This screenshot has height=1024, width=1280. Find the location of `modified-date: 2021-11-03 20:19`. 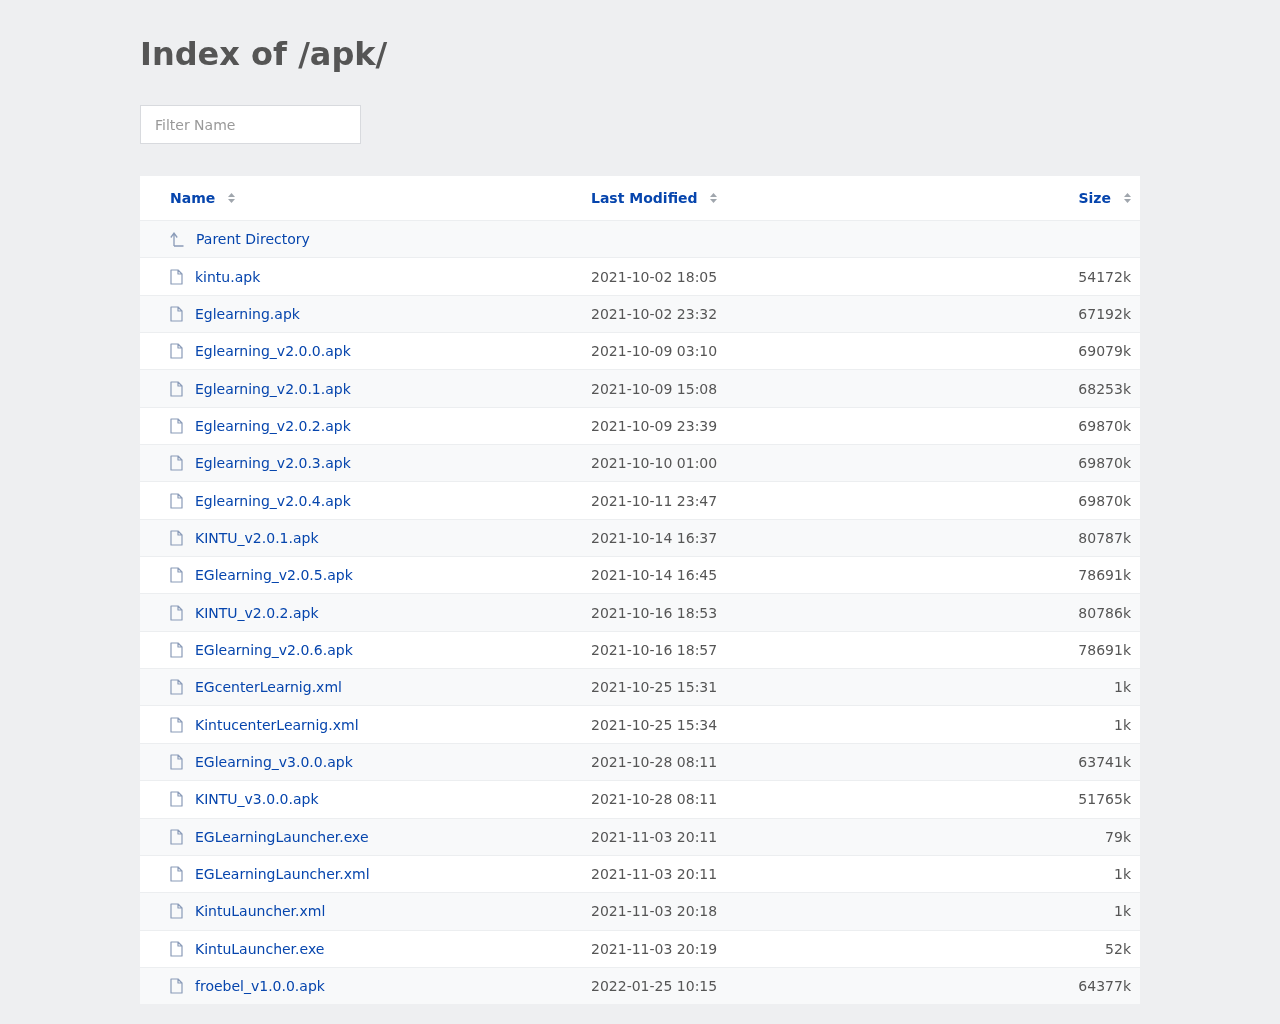

modified-date: 2021-11-03 20:19 is located at coordinates (654, 948).